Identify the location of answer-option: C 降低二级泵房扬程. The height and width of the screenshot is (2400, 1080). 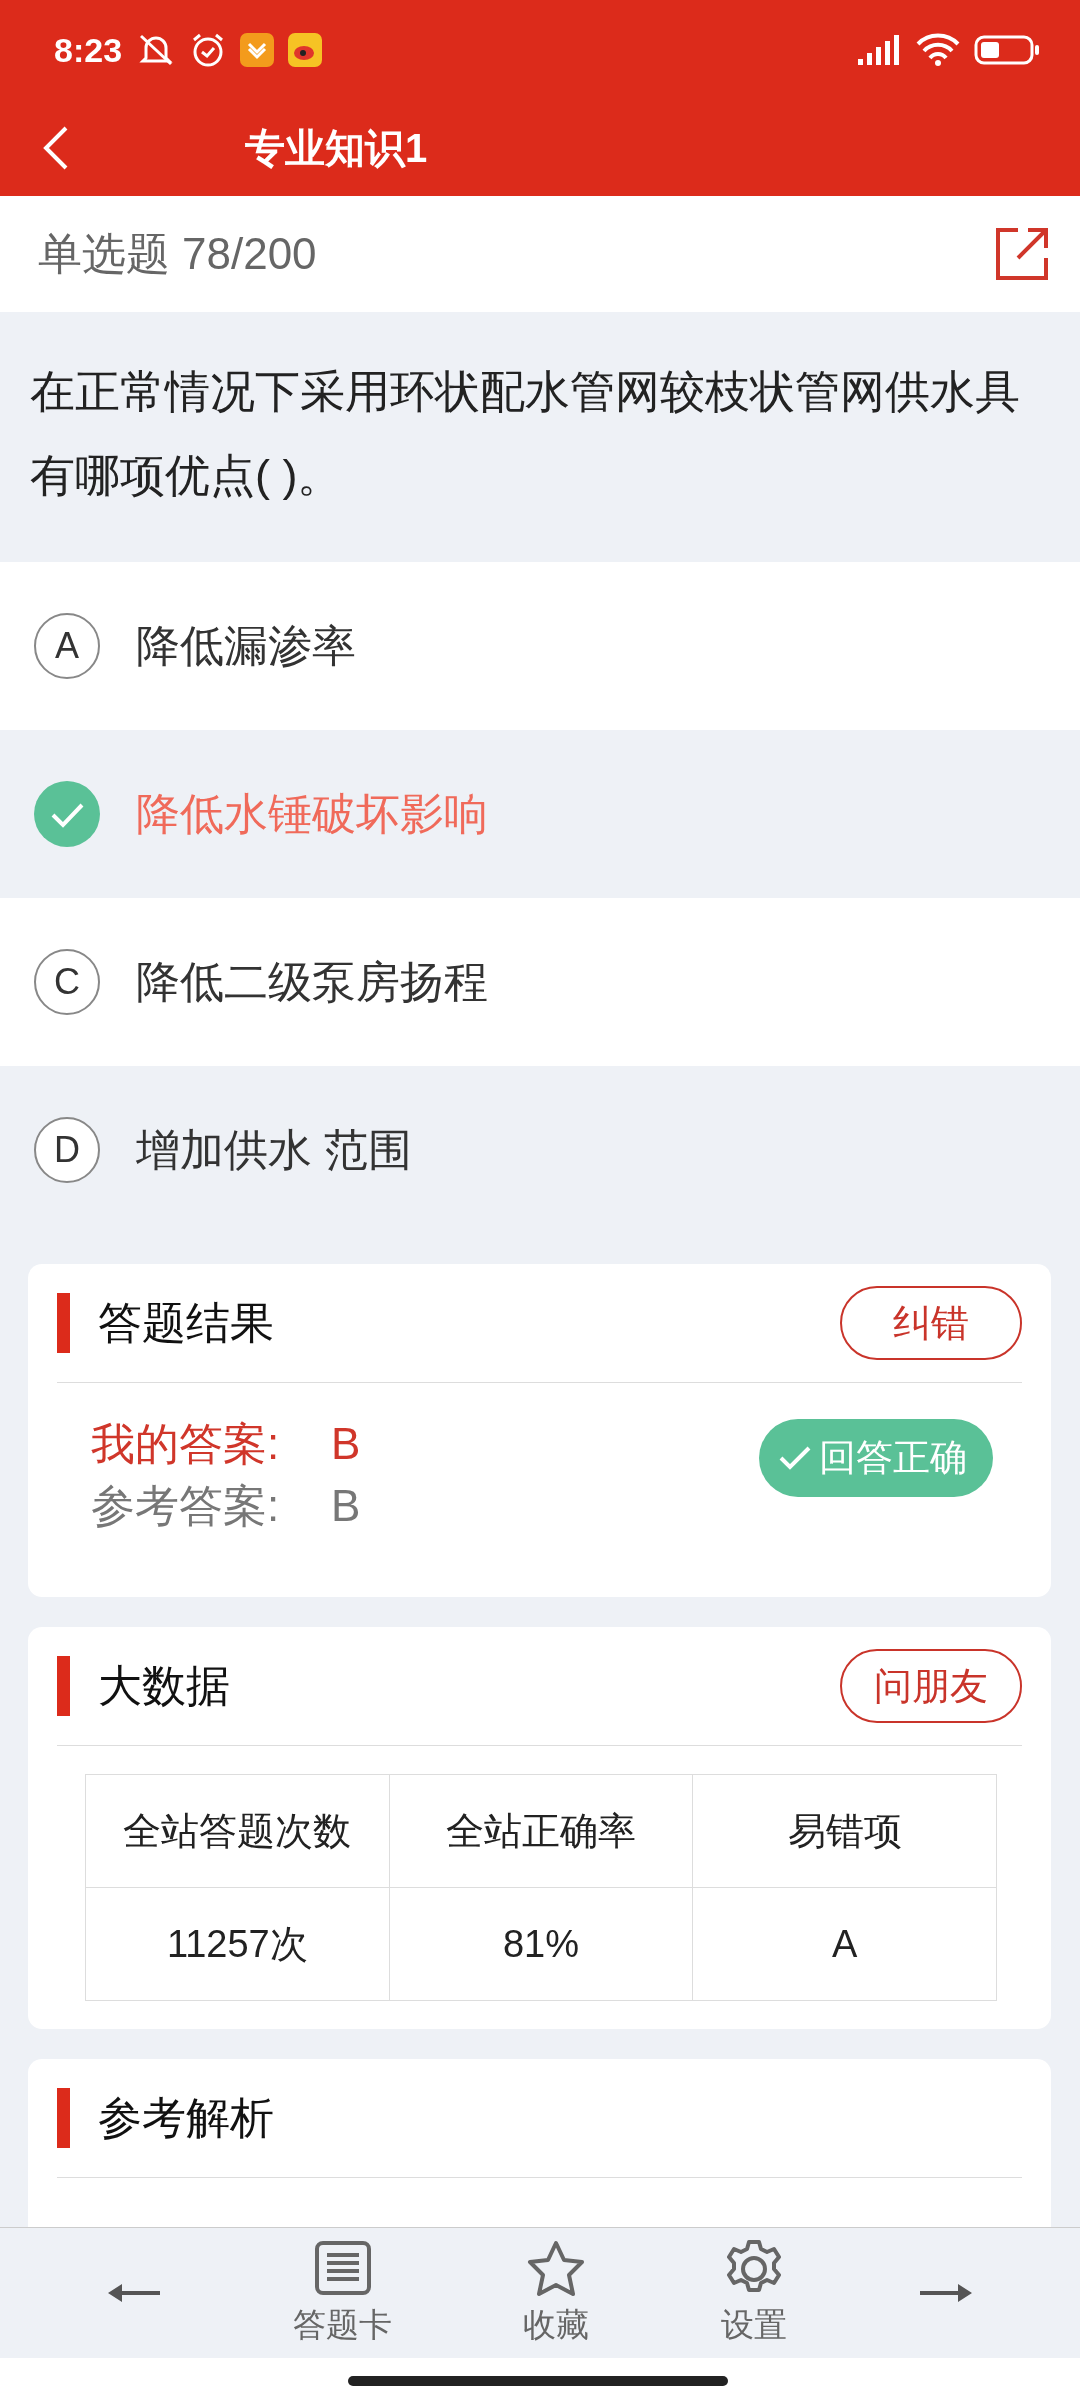
(540, 982).